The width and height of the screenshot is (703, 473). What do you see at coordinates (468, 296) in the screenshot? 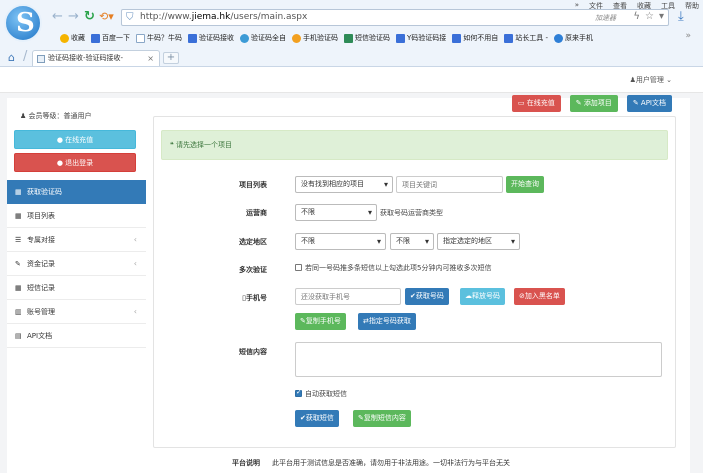
I see `cloud-icon: ☁` at bounding box center [468, 296].